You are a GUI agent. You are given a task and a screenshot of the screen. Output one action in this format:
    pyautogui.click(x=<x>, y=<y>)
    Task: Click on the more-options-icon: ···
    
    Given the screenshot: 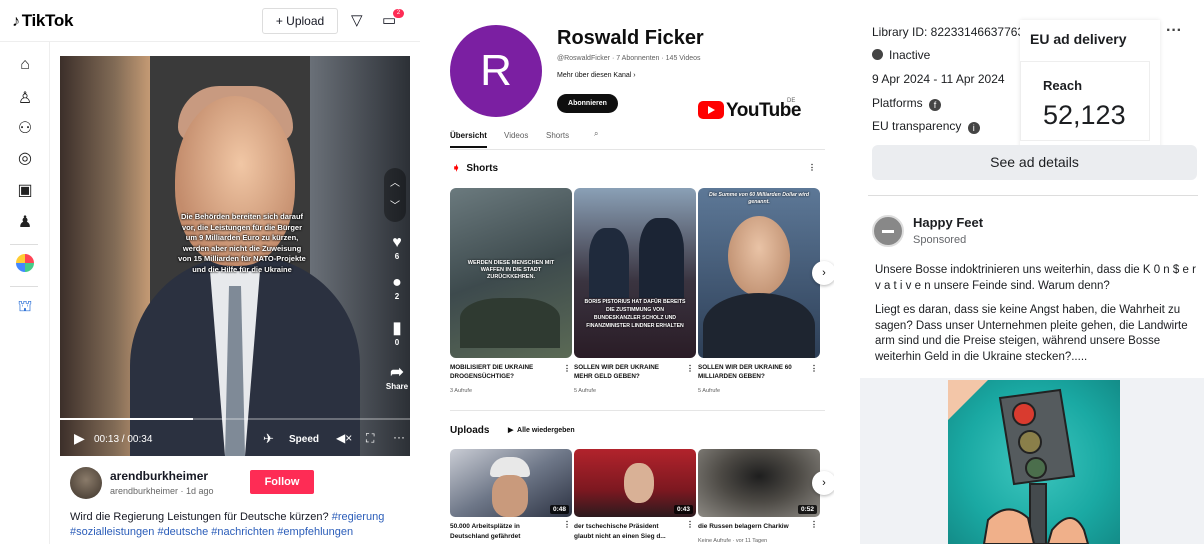 What is the action you would take?
    pyautogui.click(x=1174, y=31)
    